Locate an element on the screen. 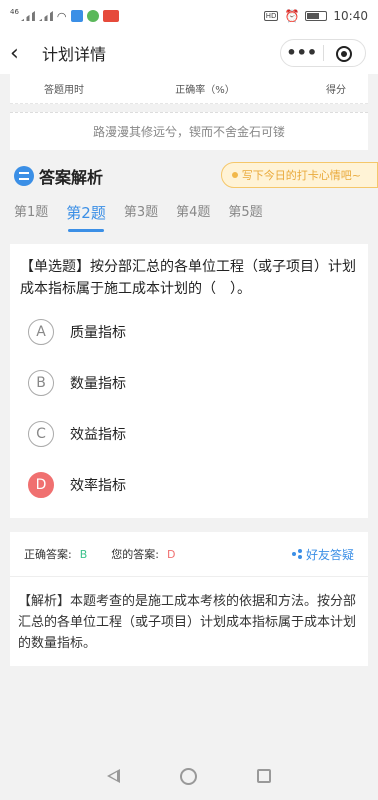  more-icon: ••• is located at coordinates (302, 53).